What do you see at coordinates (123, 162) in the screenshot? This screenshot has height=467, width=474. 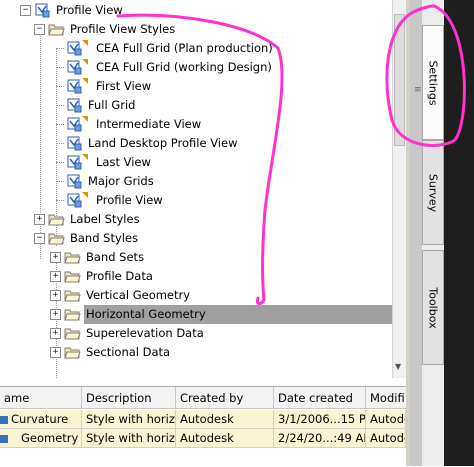 I see `tree-node-label: Last View` at bounding box center [123, 162].